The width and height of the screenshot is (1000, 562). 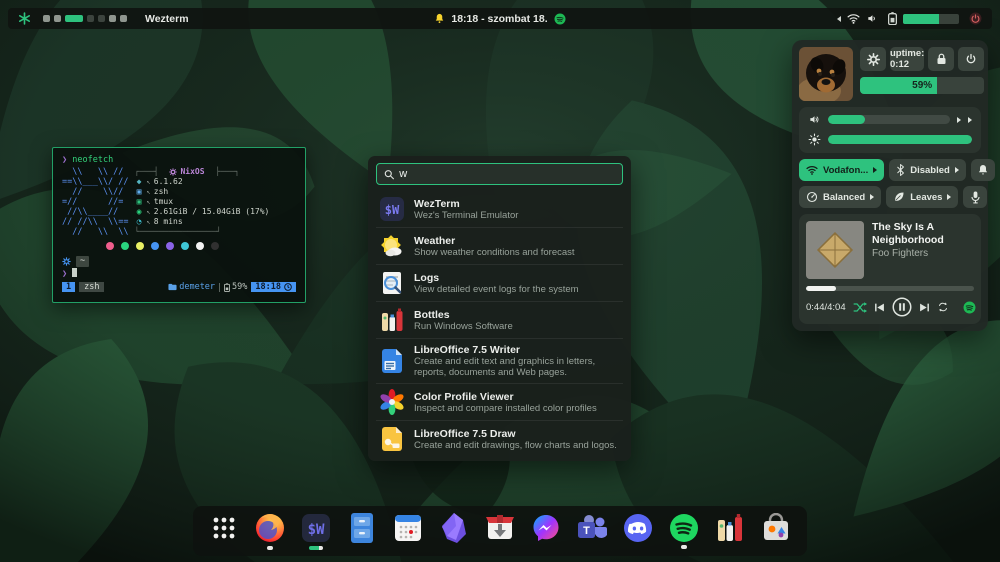 I want to click on previous-button, so click(x=879, y=307).